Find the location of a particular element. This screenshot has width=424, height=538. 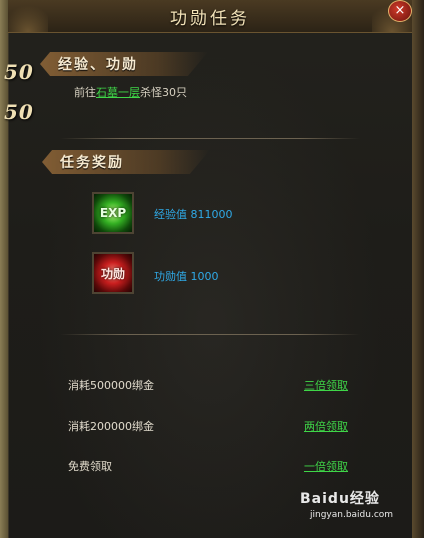

reward-merit: 功勋值 1000 is located at coordinates (186, 276).